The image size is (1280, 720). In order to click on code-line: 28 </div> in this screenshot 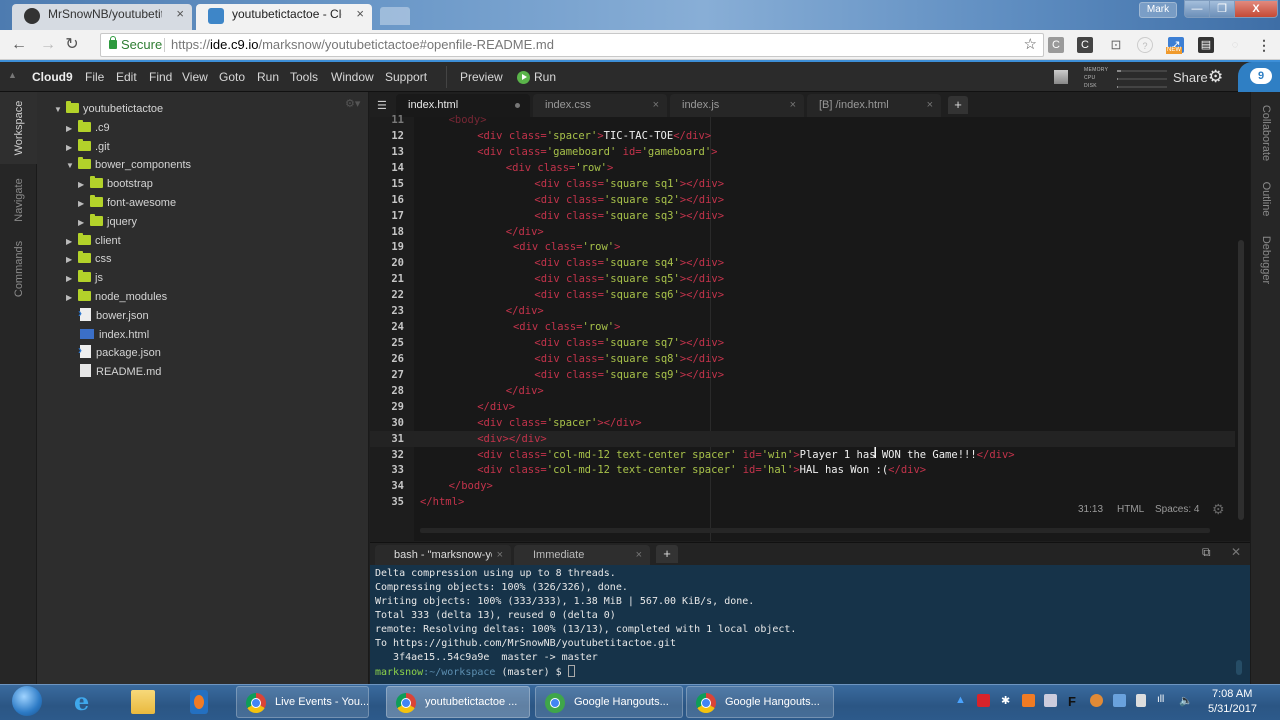, I will do `click(802, 391)`.